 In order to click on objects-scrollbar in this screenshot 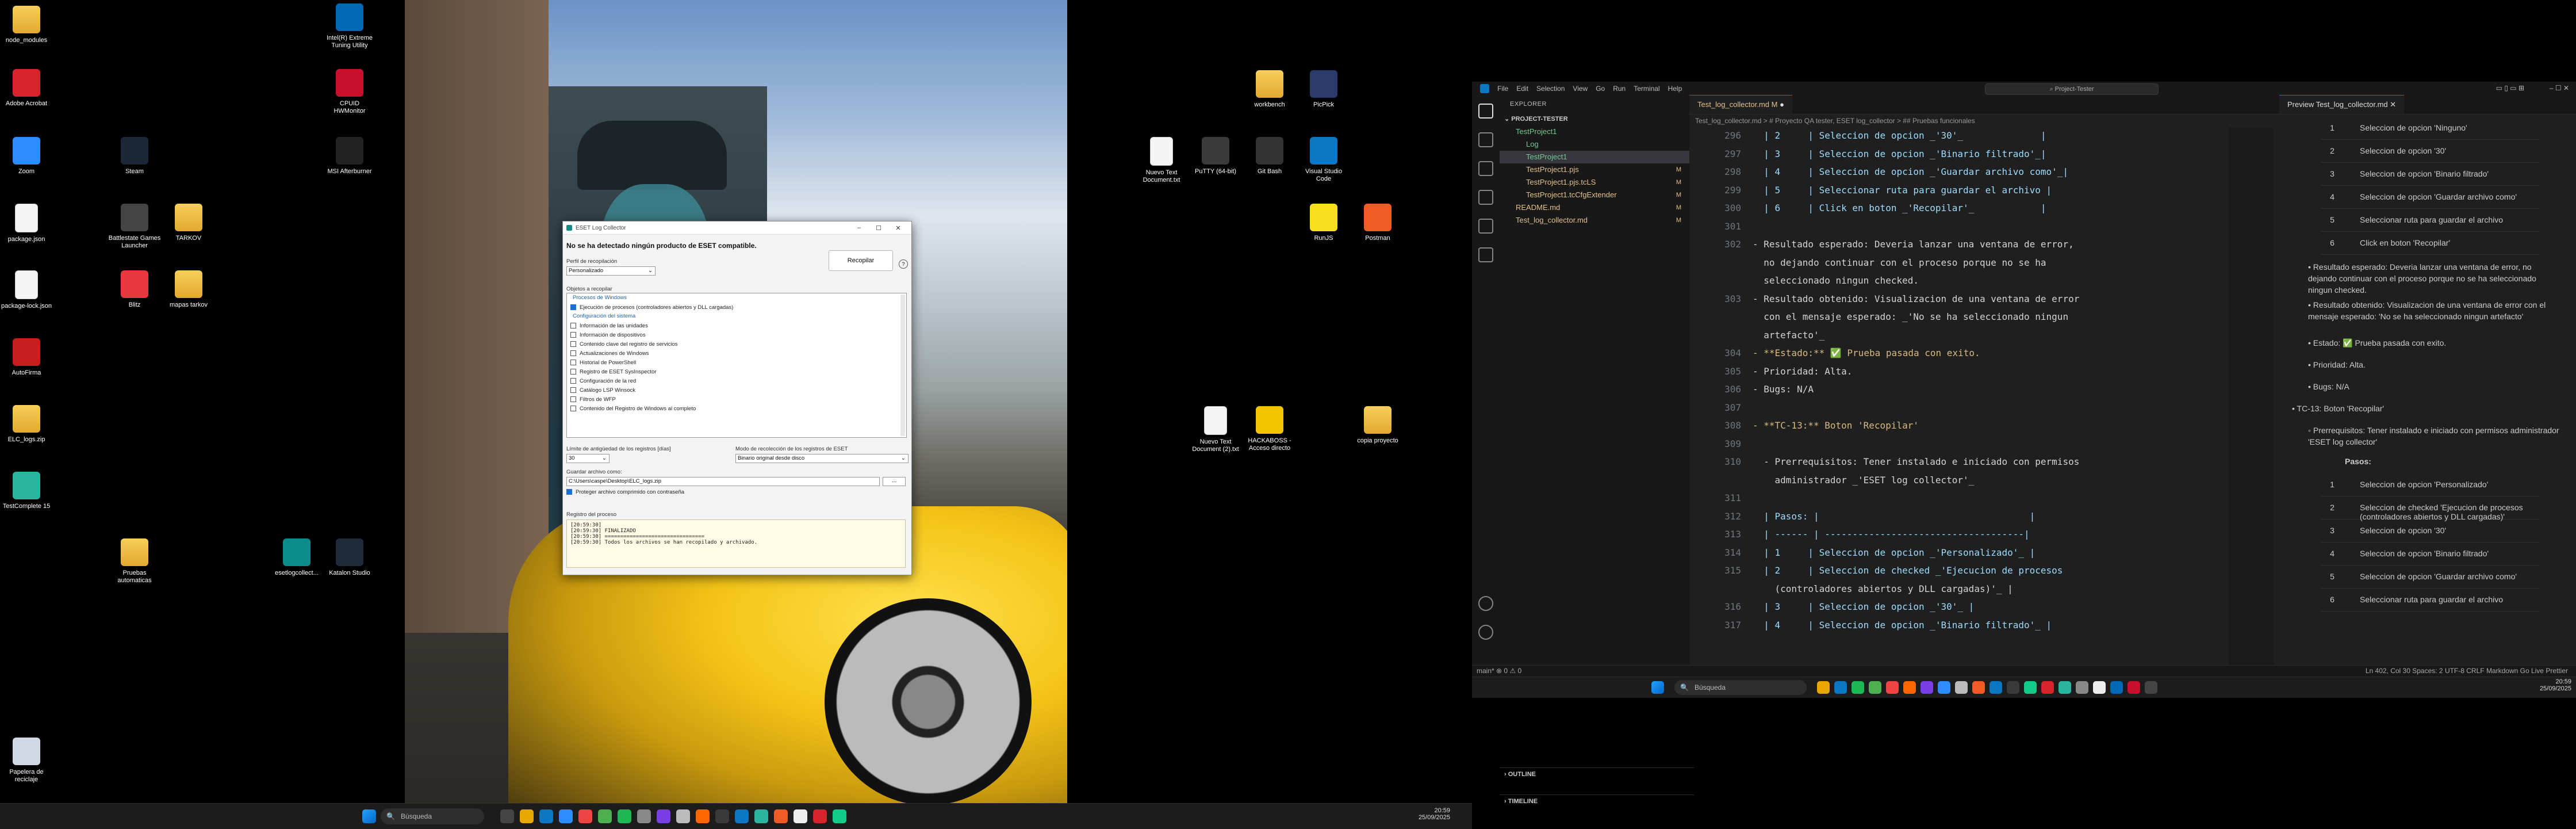, I will do `click(902, 365)`.